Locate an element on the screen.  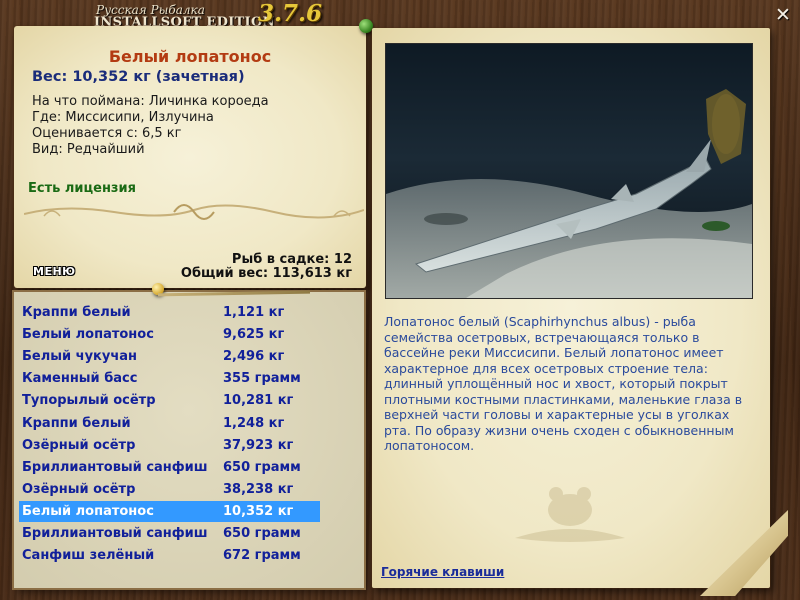
fish-list-item: Краппи белый 1,121 кг is located at coordinates (169, 312).